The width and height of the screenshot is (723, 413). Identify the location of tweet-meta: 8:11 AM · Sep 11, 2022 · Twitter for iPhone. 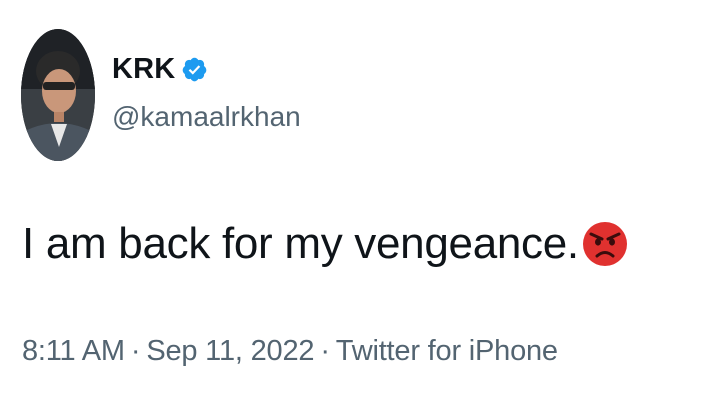
(290, 351).